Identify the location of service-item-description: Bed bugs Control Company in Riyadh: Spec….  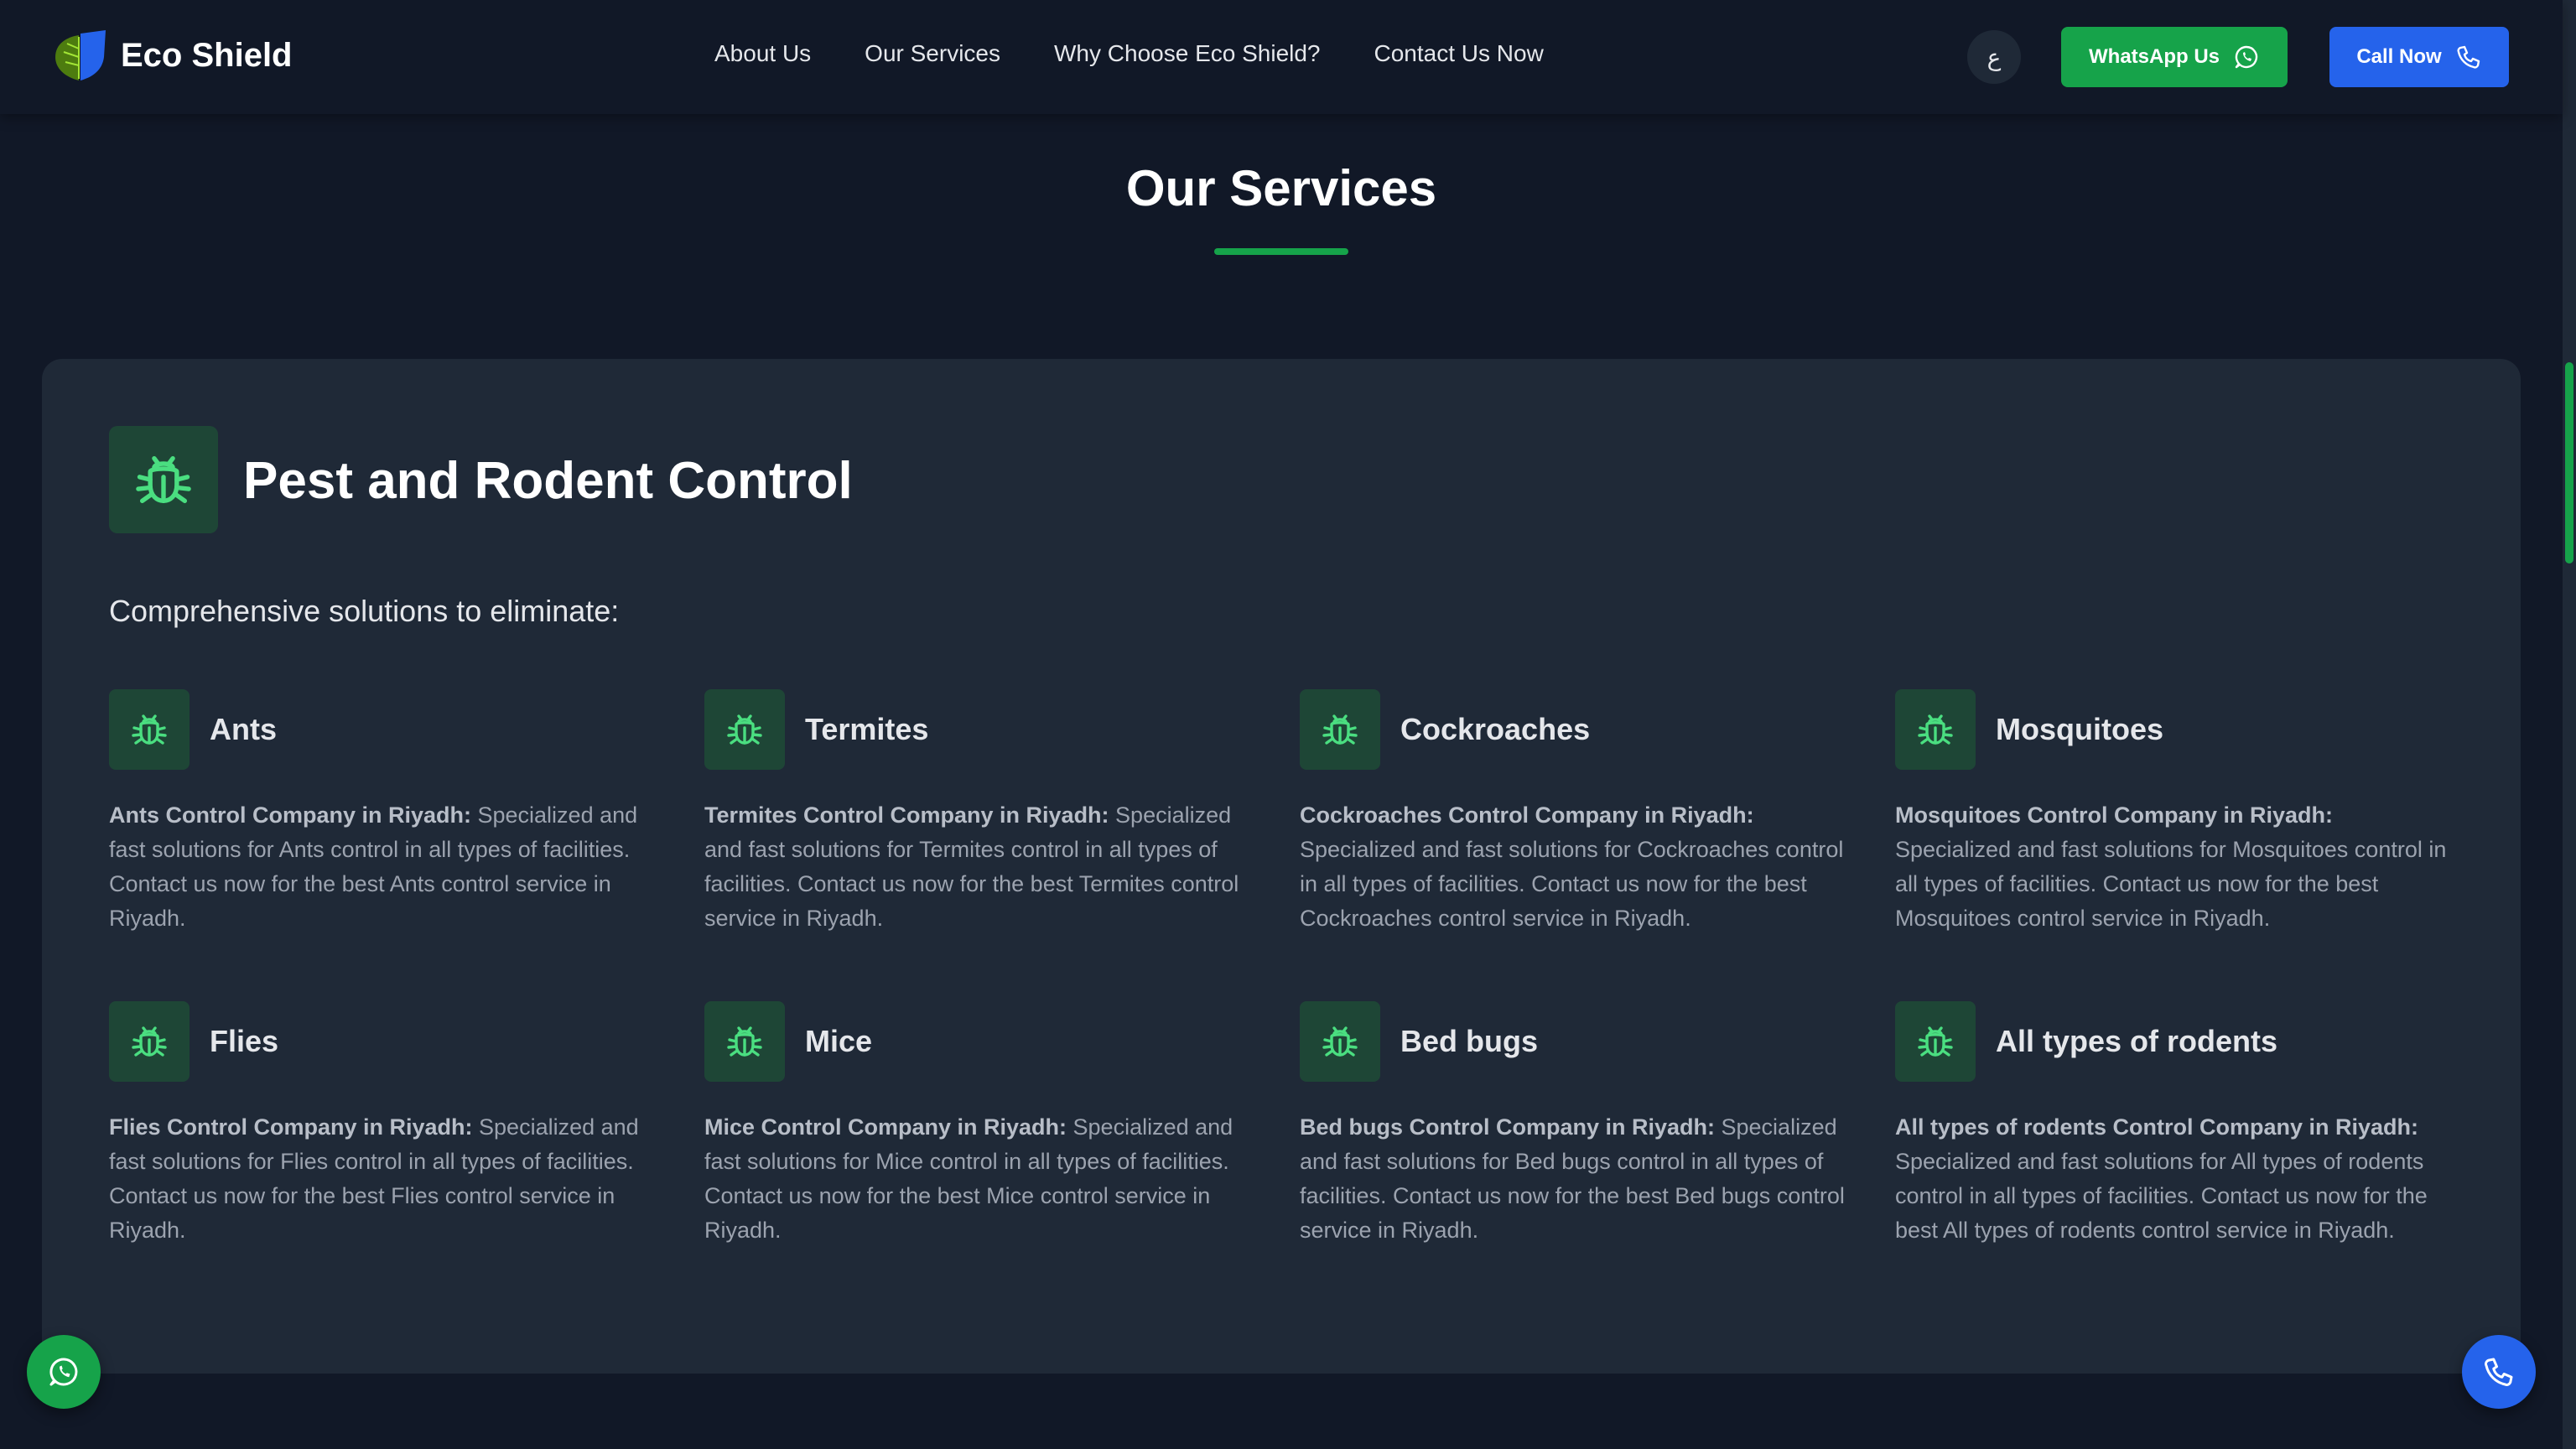
(1576, 1179).